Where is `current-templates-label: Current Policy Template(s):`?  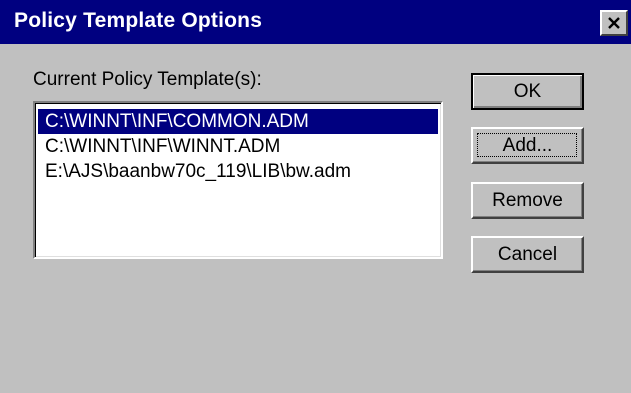 current-templates-label: Current Policy Template(s): is located at coordinates (147, 79).